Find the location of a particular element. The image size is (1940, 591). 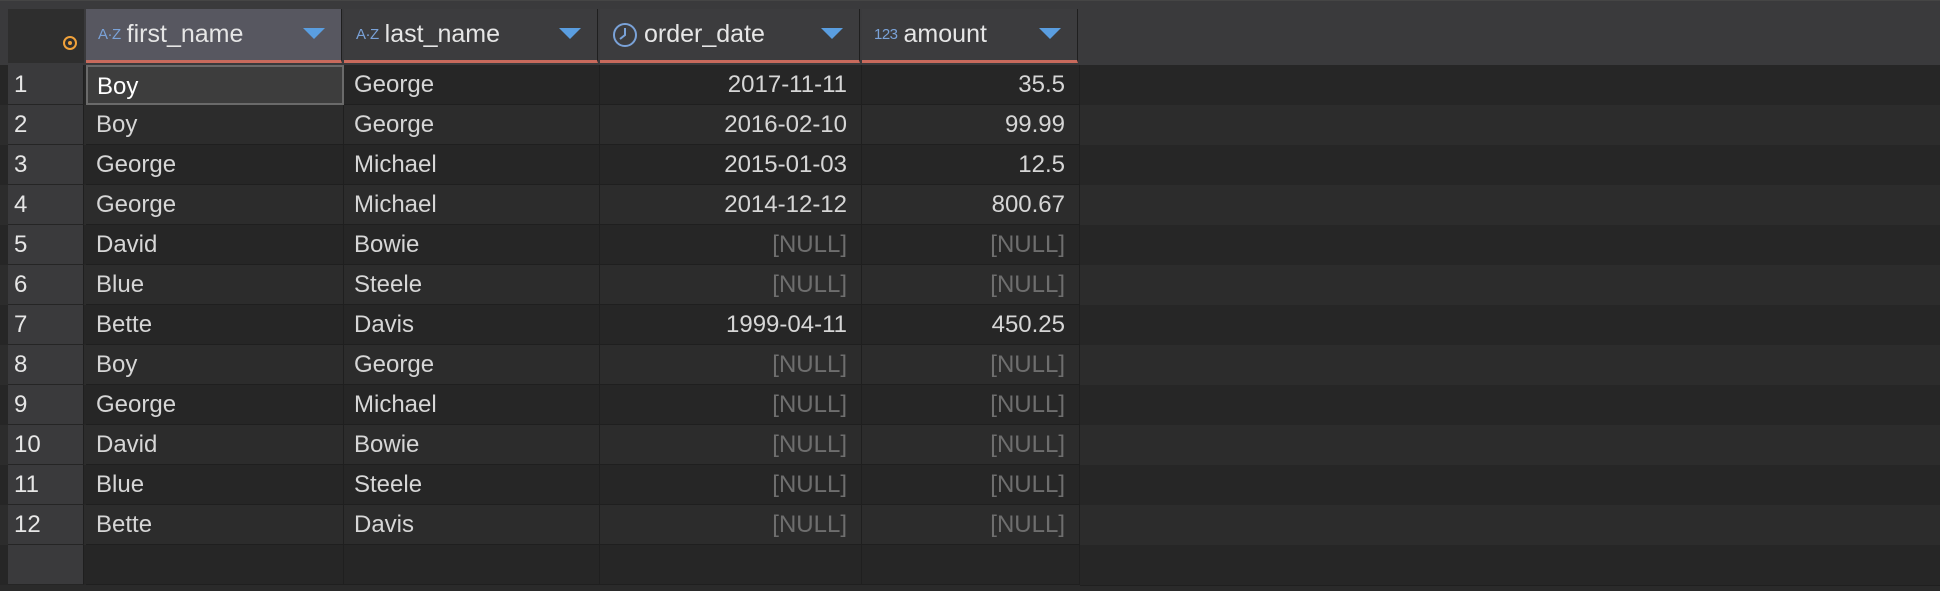

table-row: 1 Boy George 2017-11-11 35.5 is located at coordinates (970, 85).